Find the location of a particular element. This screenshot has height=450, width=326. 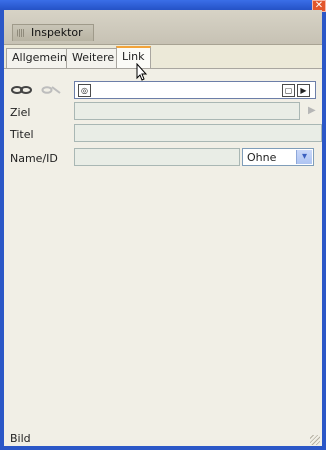

name-id-field is located at coordinates (157, 157).